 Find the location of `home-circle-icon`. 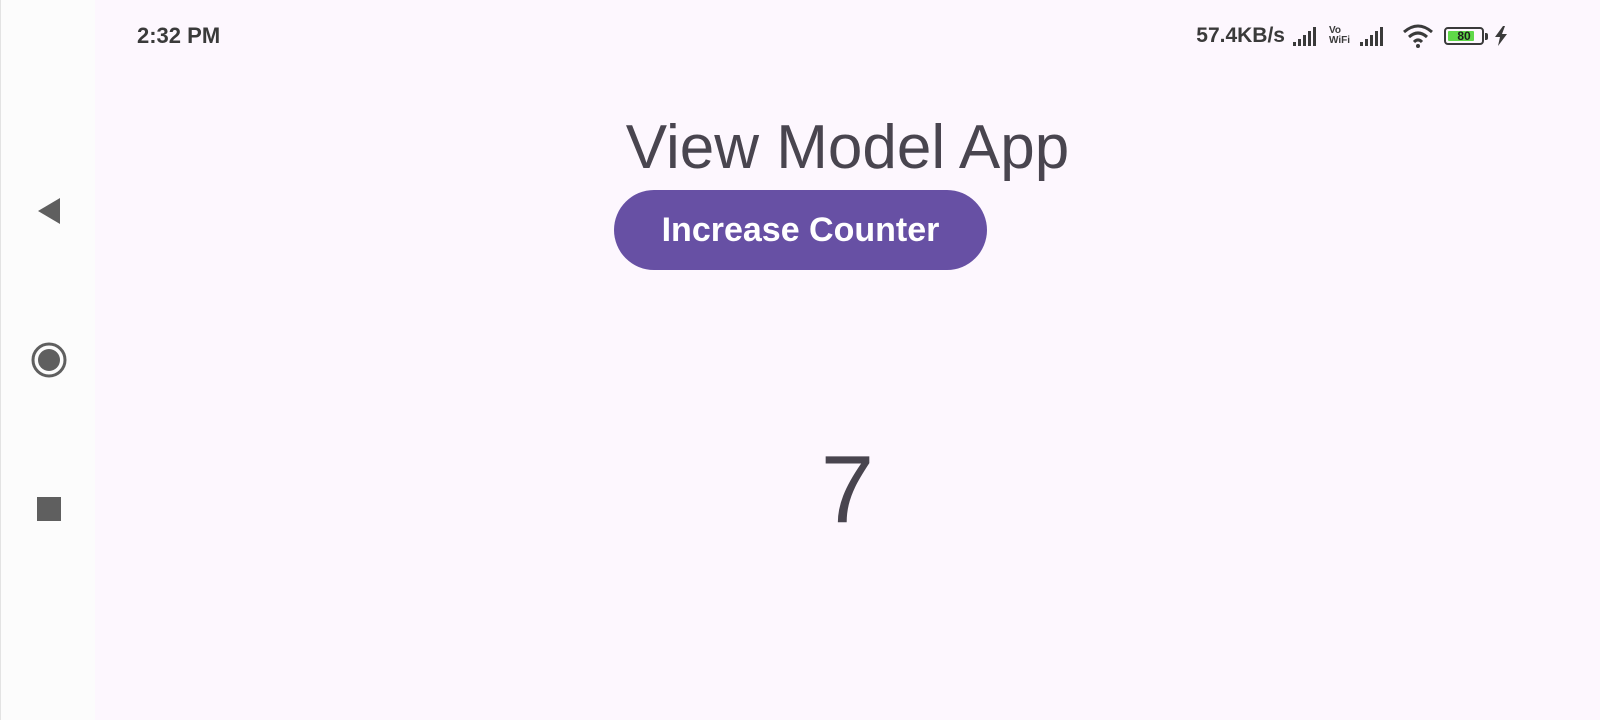

home-circle-icon is located at coordinates (49, 360).